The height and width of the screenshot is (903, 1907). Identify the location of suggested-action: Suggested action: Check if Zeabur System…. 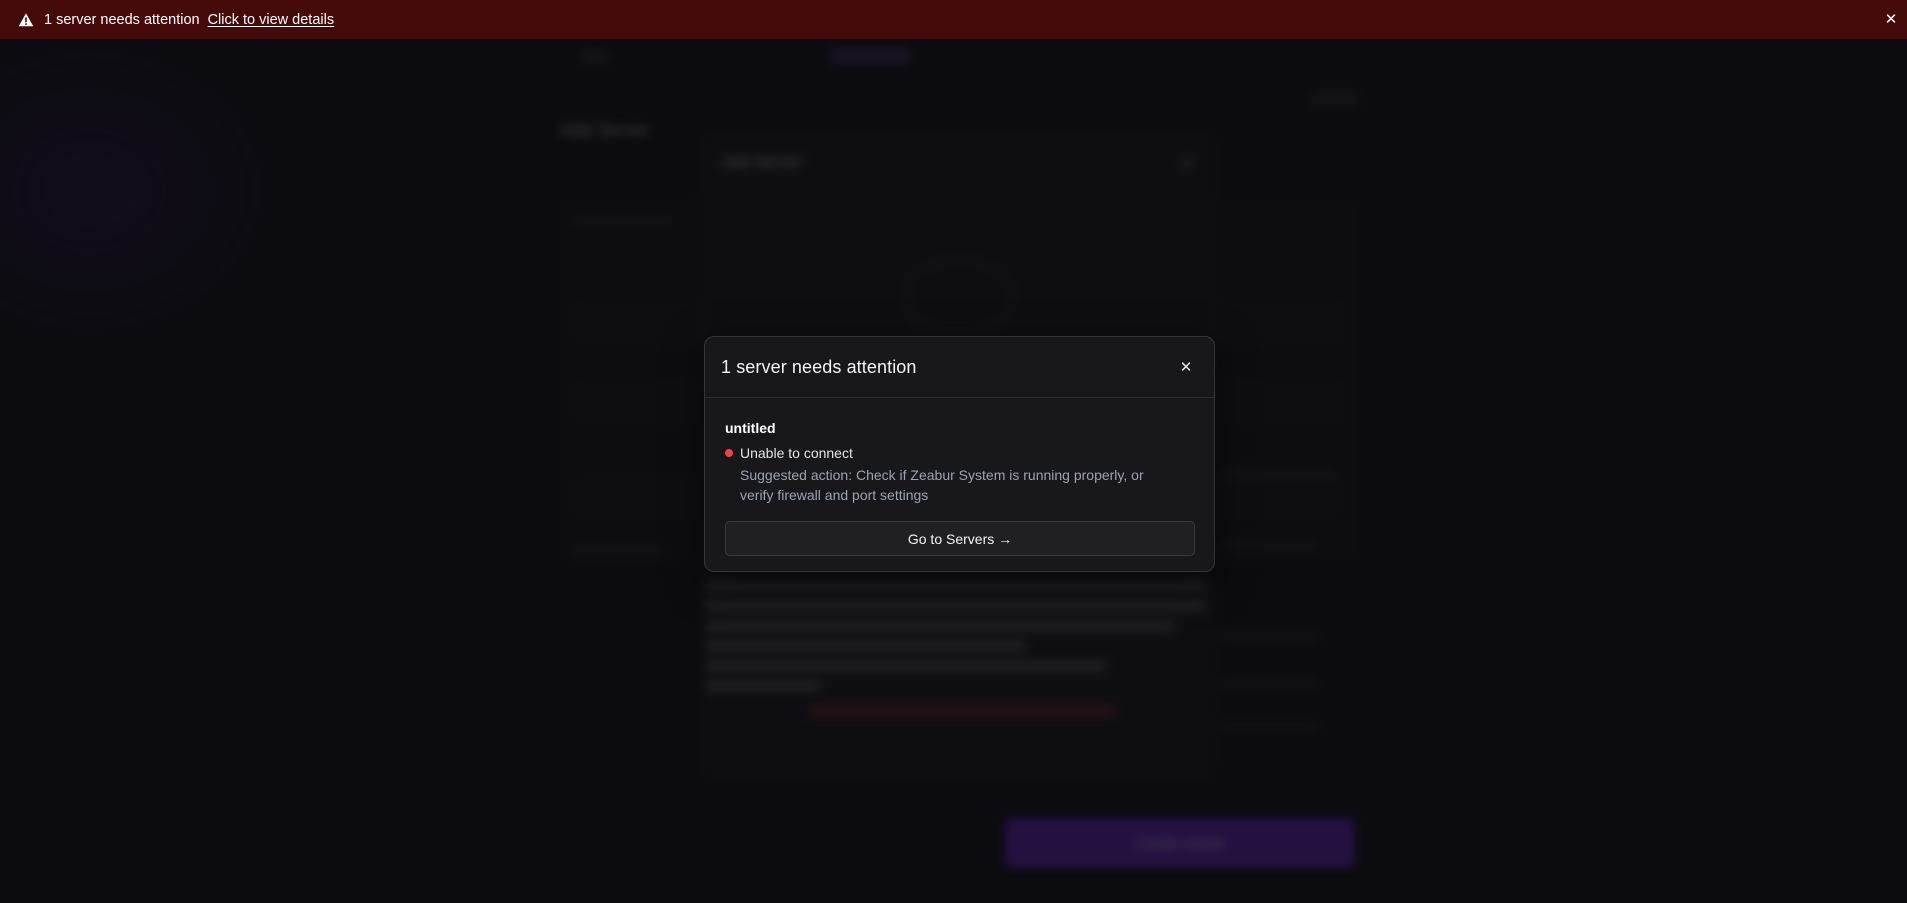
(942, 485).